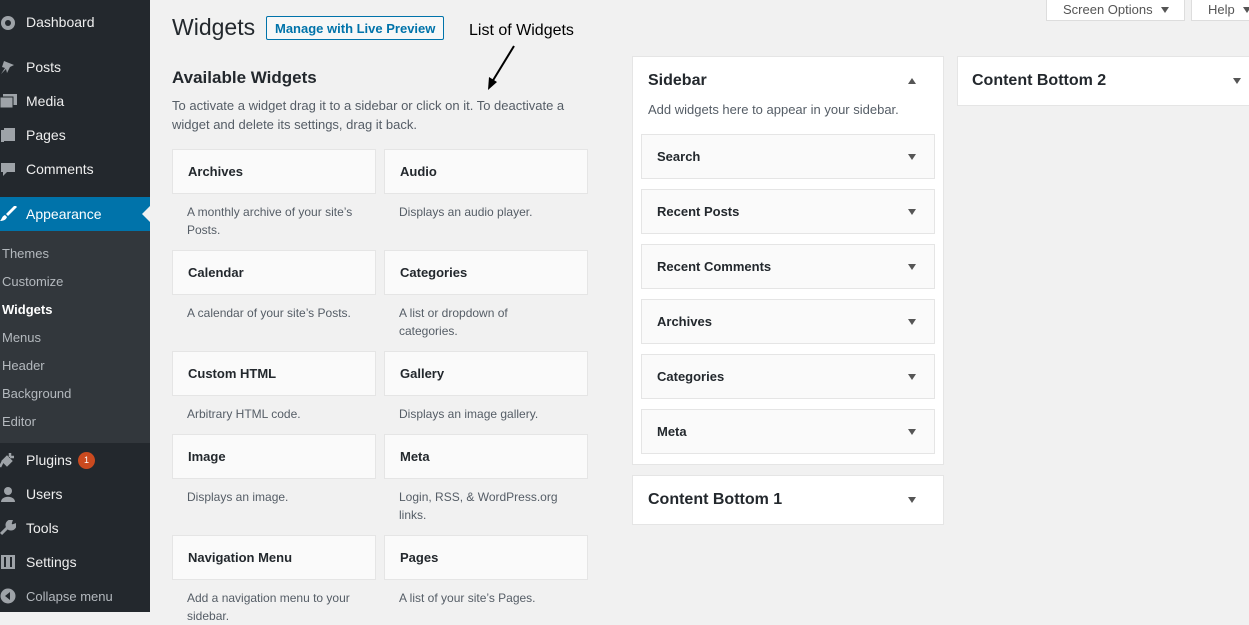 The image size is (1249, 625). I want to click on pages-icon, so click(9, 135).